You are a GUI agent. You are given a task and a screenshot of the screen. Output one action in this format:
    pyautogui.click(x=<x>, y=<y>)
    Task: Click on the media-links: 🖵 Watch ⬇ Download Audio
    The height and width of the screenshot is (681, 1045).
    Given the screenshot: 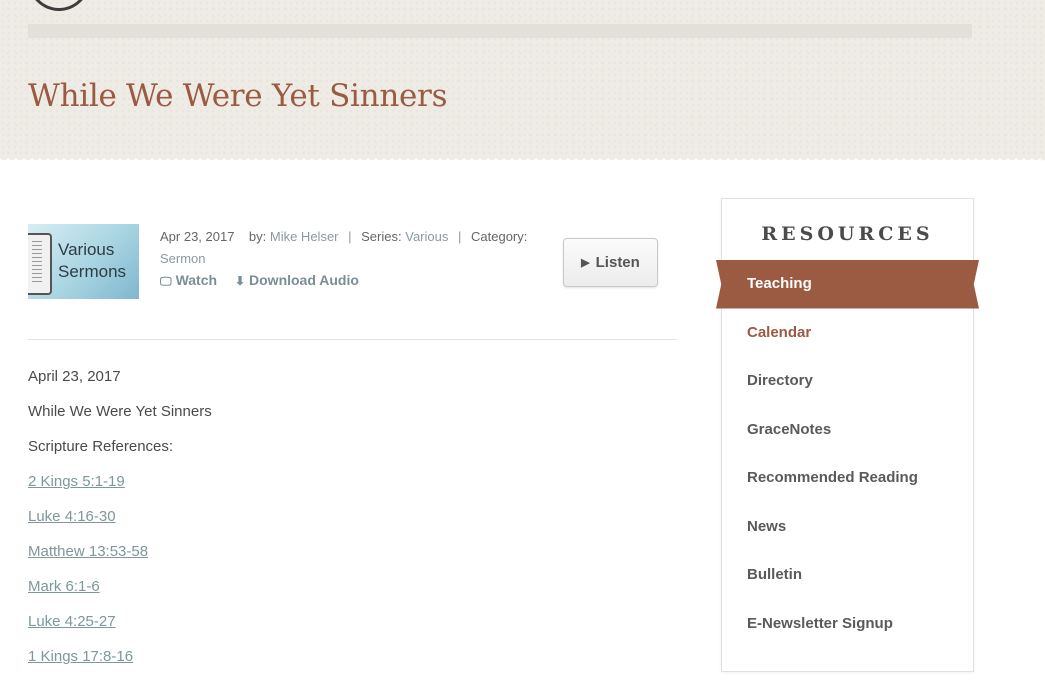 What is the action you would take?
    pyautogui.click(x=266, y=280)
    